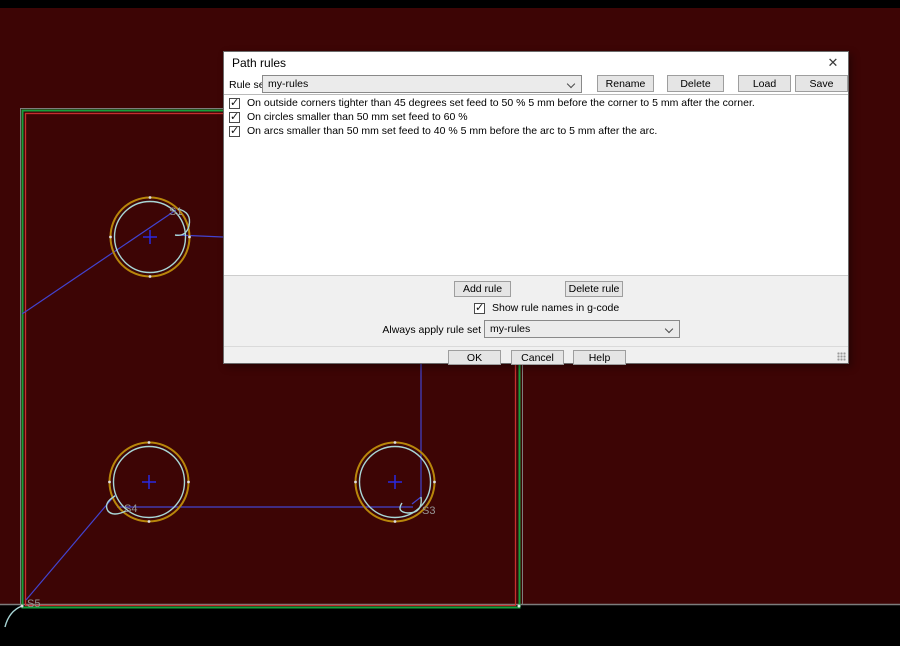  I want to click on move-line-s1-right, so click(200, 236).